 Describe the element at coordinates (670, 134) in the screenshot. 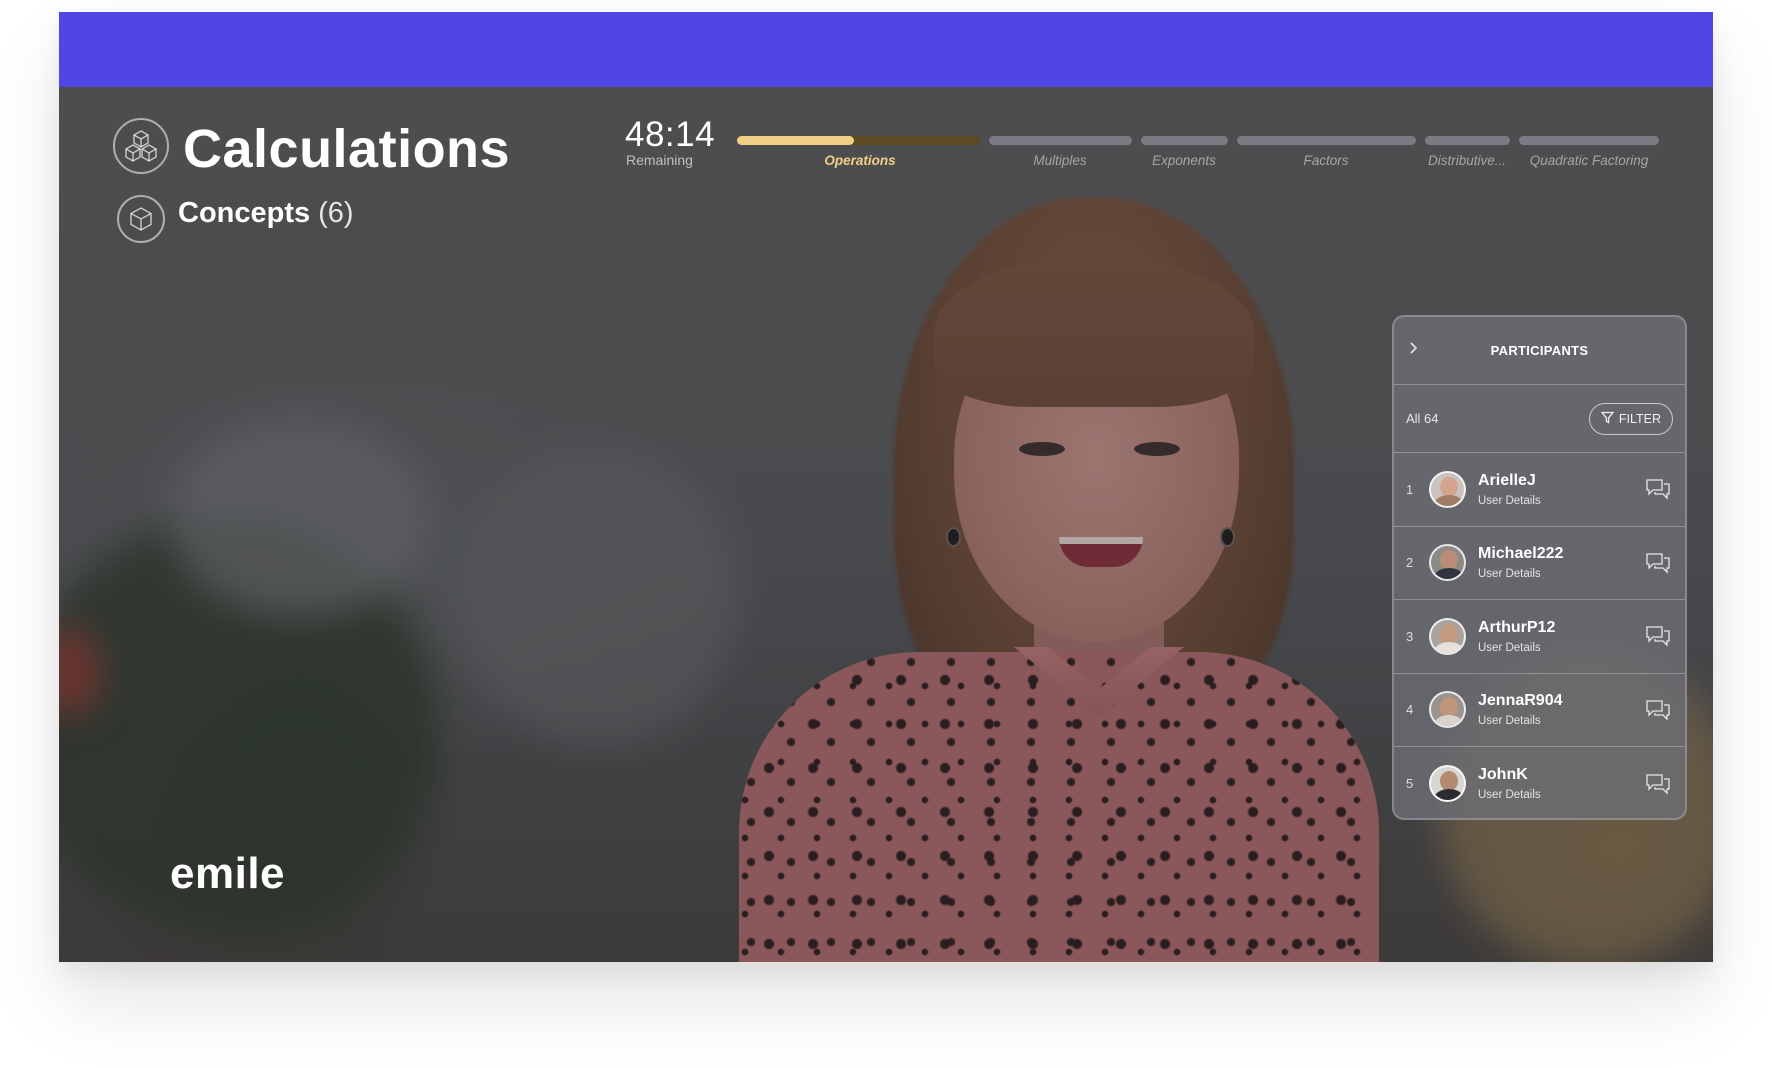

I see `timer-value: 48:14` at that location.